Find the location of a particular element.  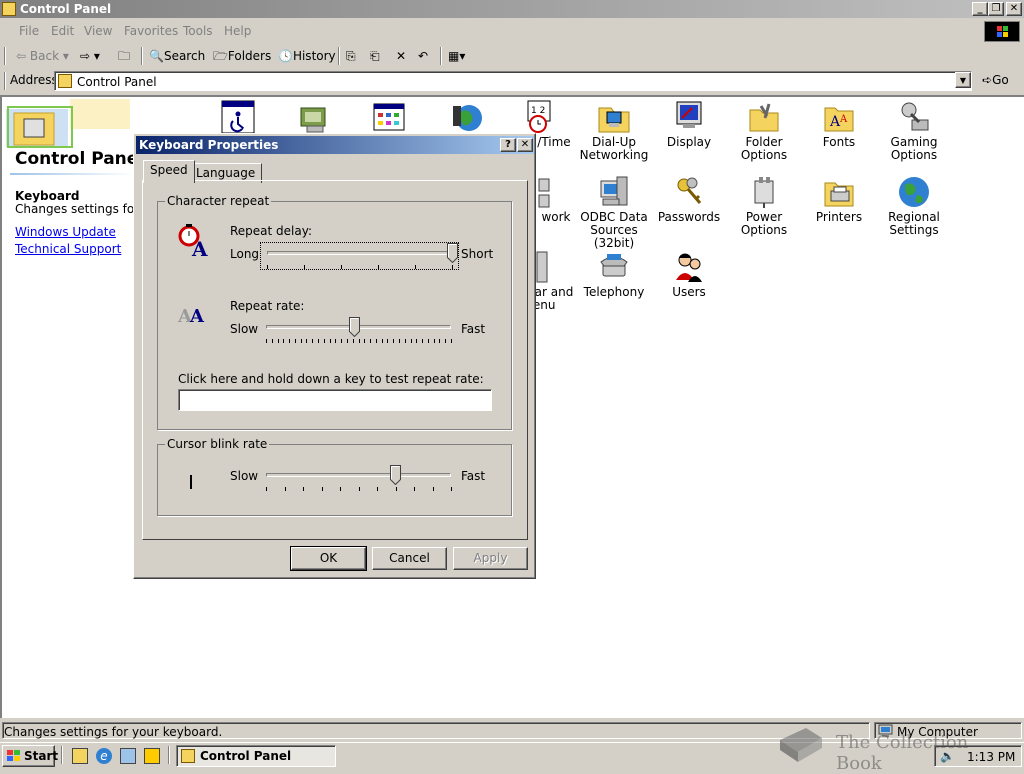

window-titlebar: Control Panel _ ❐ ✕ is located at coordinates (512, 9).